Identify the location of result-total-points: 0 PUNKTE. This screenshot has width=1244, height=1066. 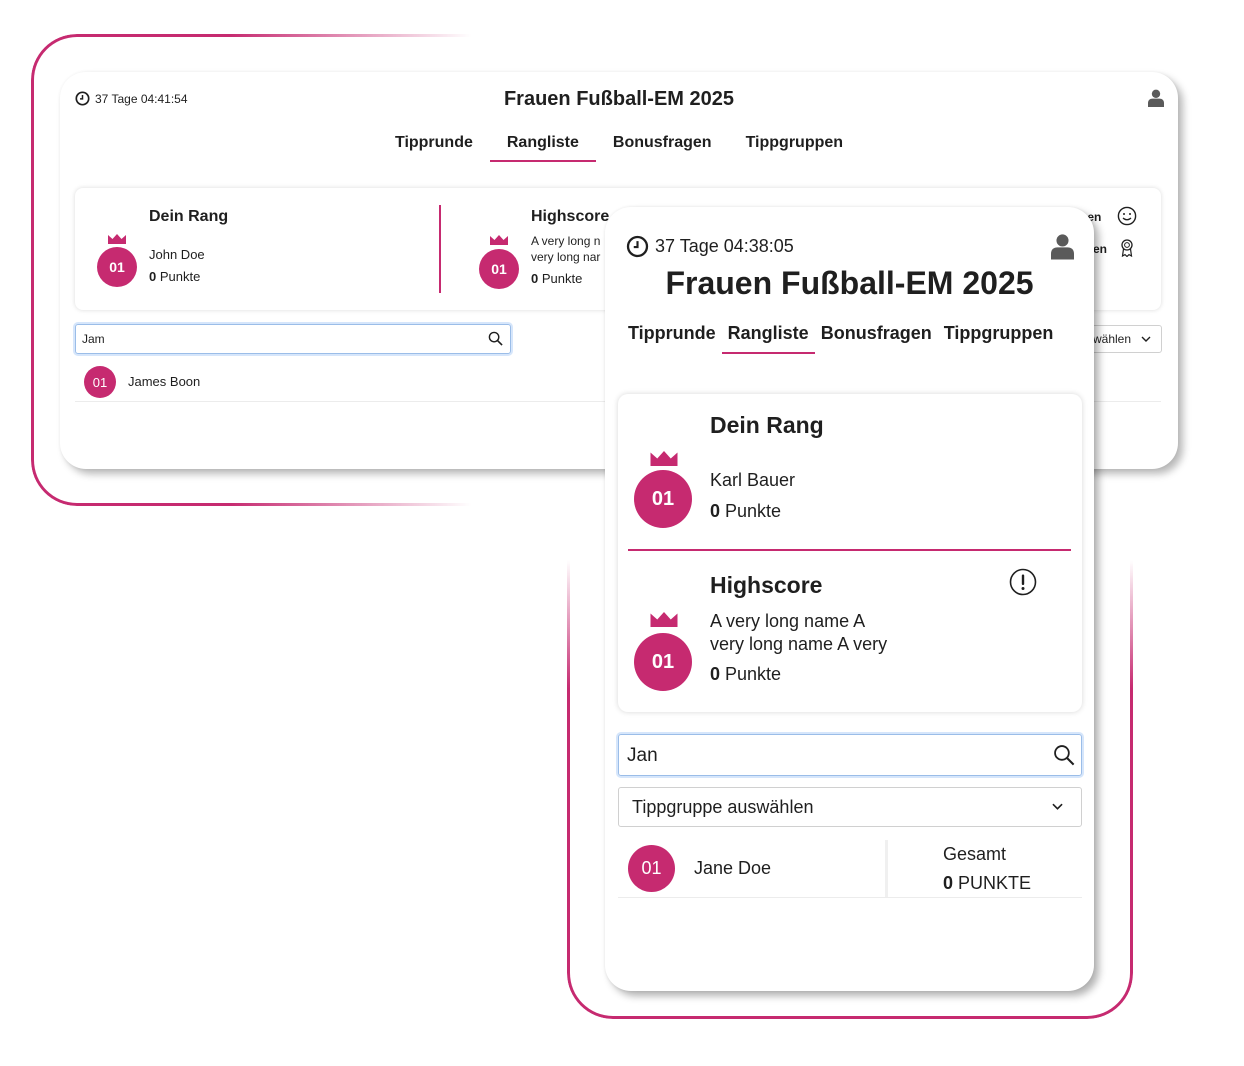
(987, 883).